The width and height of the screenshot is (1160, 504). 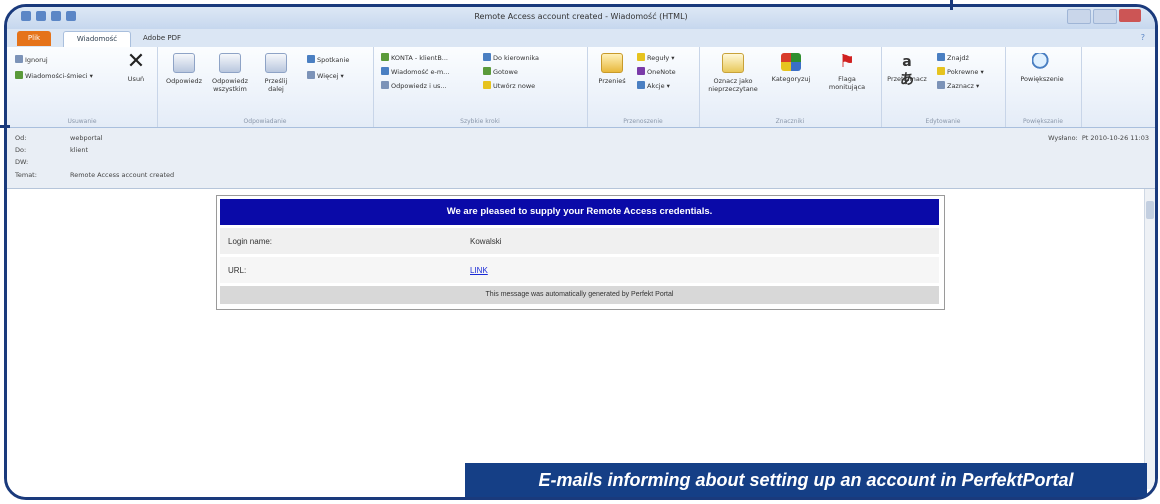 What do you see at coordinates (325, 75) in the screenshot?
I see `more-button: Więcej ▾` at bounding box center [325, 75].